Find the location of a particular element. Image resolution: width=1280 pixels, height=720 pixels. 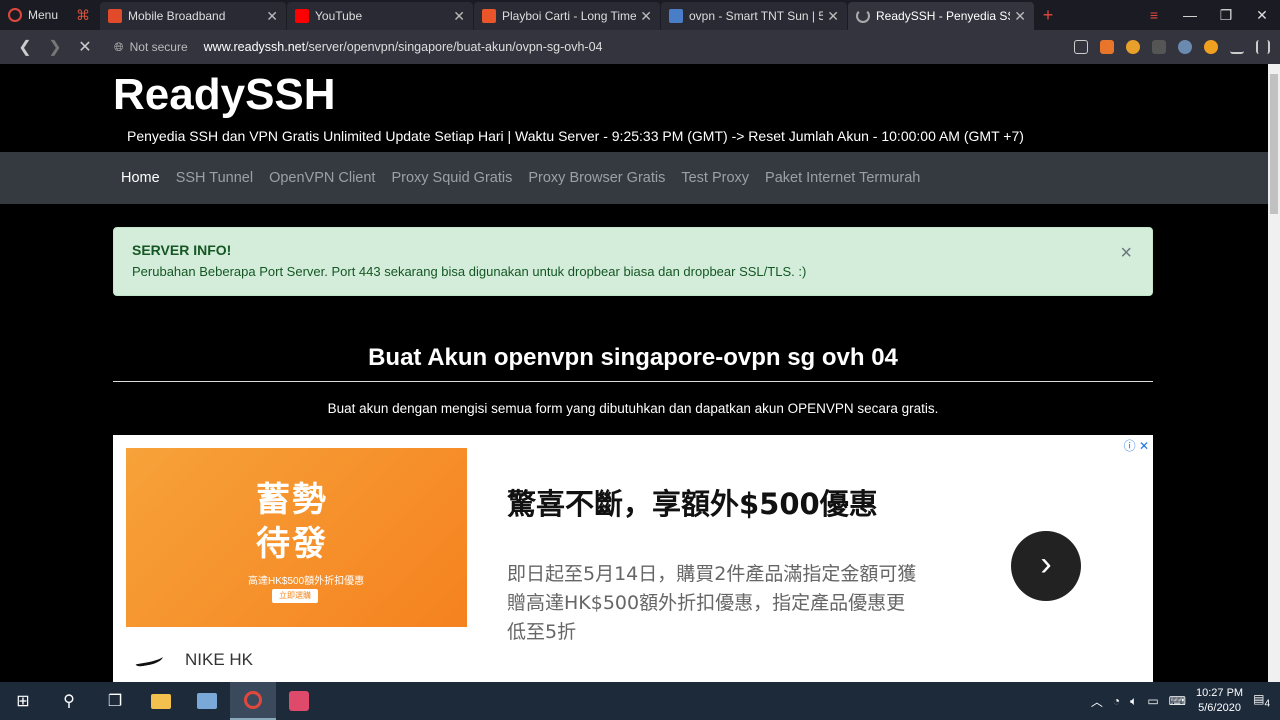

tab-title: YouTube is located at coordinates (339, 16).